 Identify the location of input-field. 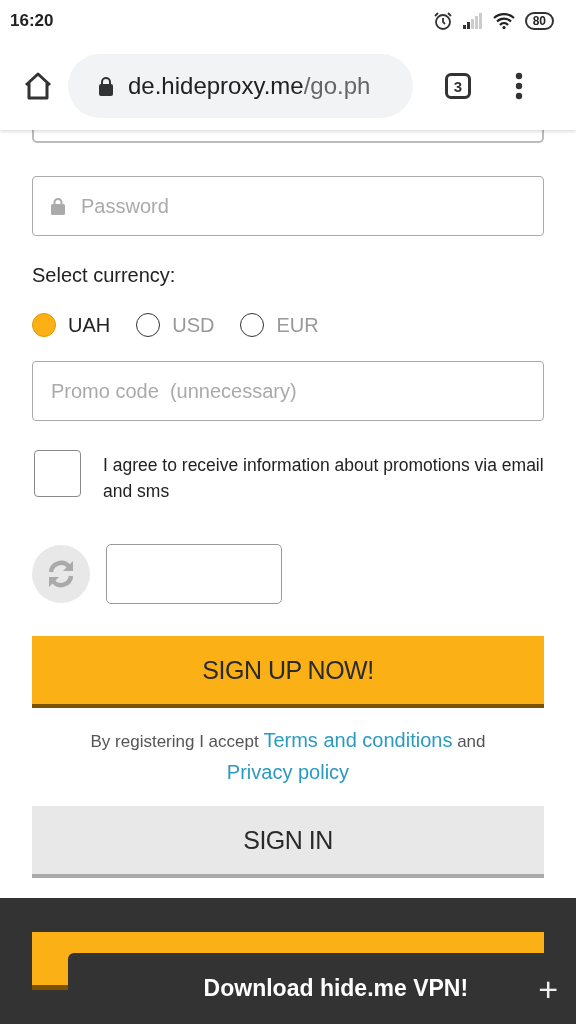
(288, 136).